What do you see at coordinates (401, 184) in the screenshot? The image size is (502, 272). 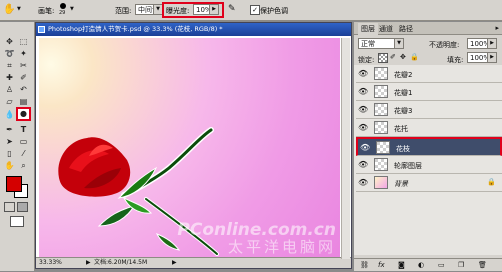 I see `layer-name: 背景` at bounding box center [401, 184].